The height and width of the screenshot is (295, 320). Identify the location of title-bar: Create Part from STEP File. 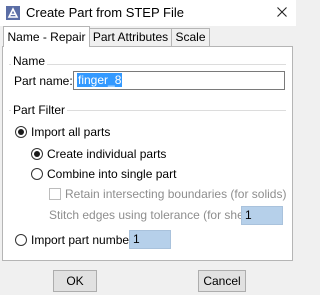
(148, 13).